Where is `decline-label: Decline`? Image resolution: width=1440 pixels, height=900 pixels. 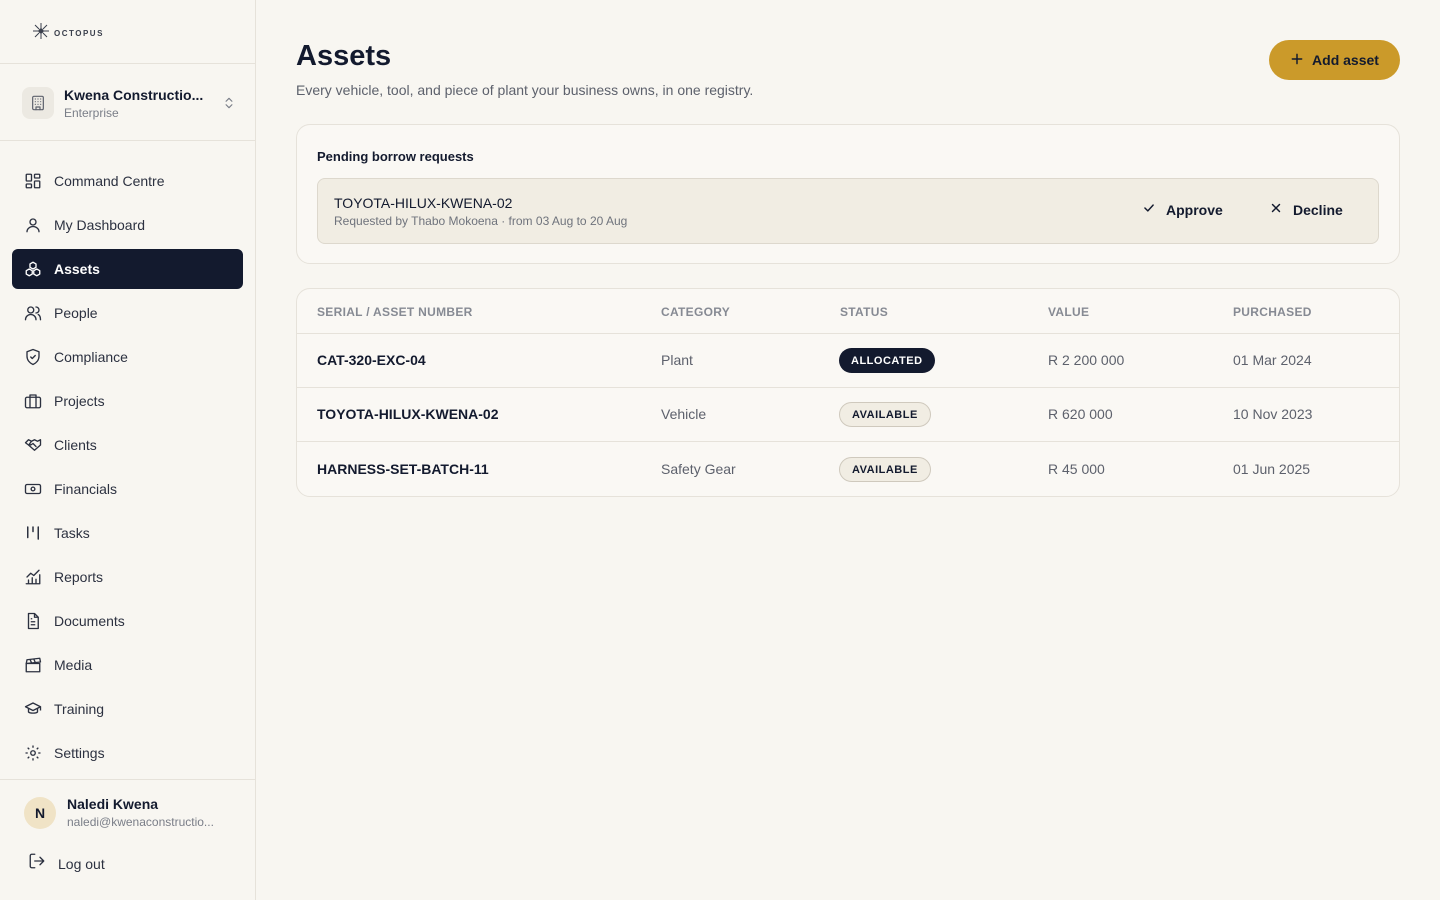 decline-label: Decline is located at coordinates (1318, 209).